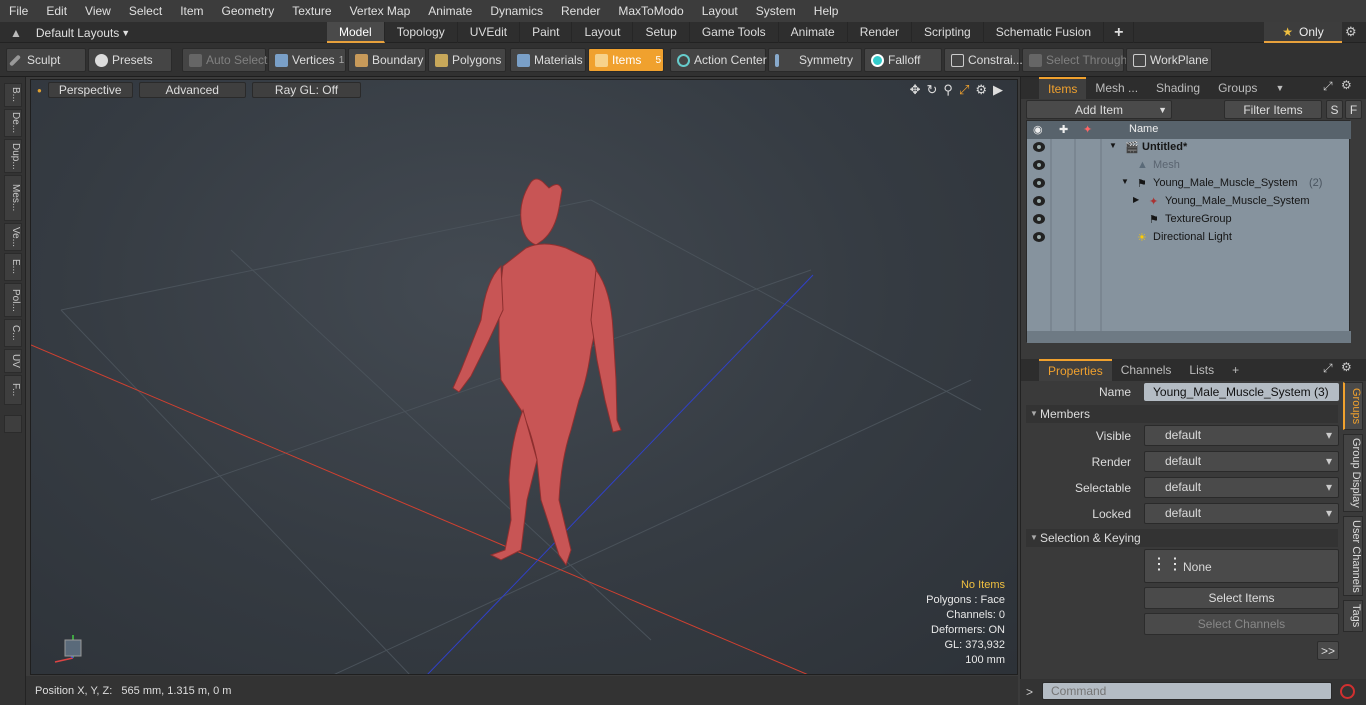 This screenshot has width=1366, height=705. Describe the element at coordinates (13, 361) in the screenshot. I see `left-tab-uv: UV` at that location.